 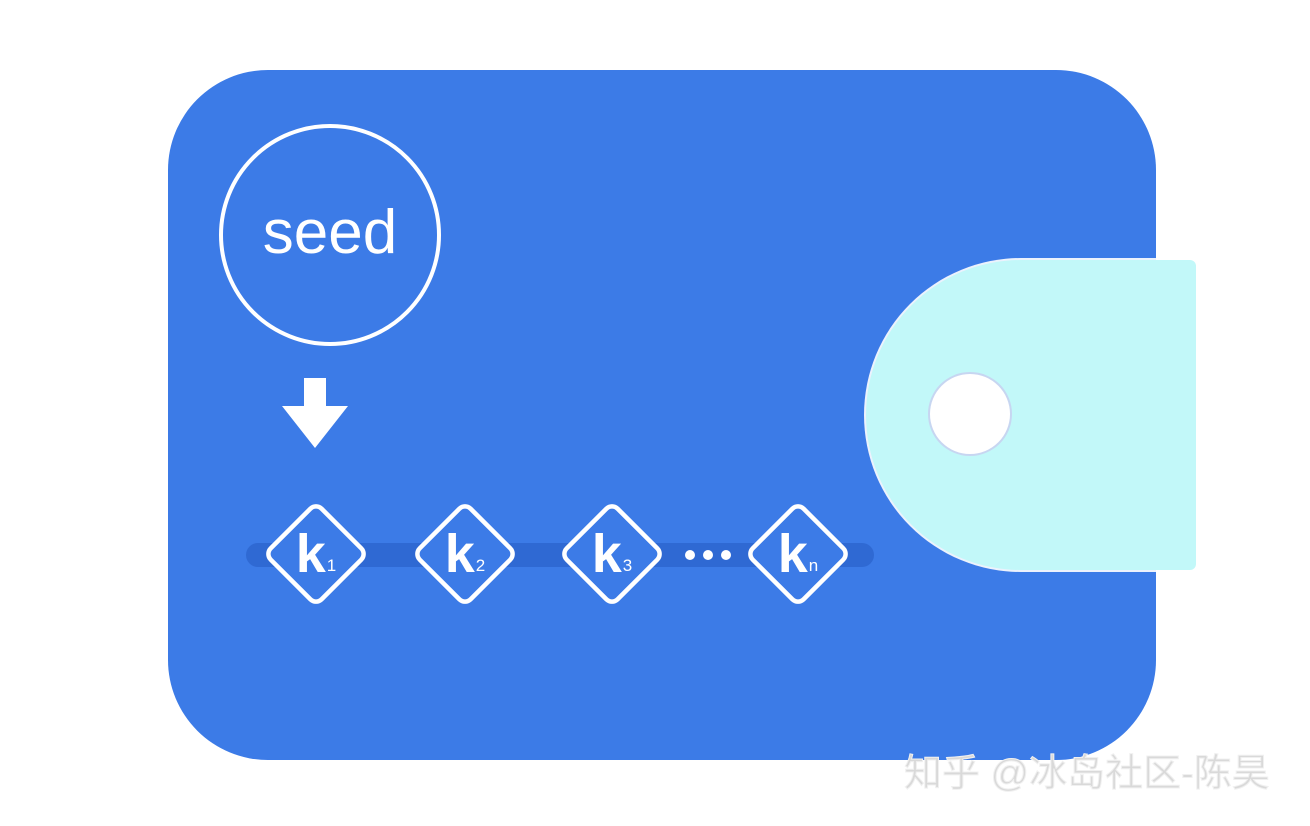 I want to click on key-node-n: kn, so click(x=798, y=554).